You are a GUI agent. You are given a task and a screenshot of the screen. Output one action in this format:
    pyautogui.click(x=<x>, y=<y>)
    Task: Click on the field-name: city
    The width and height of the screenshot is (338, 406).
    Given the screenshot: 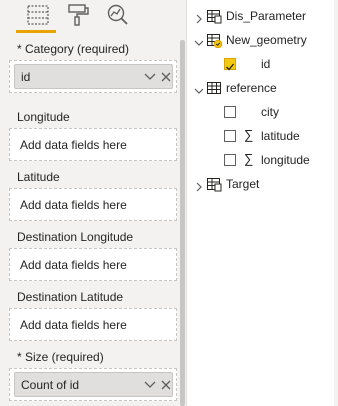 What is the action you would take?
    pyautogui.click(x=270, y=112)
    